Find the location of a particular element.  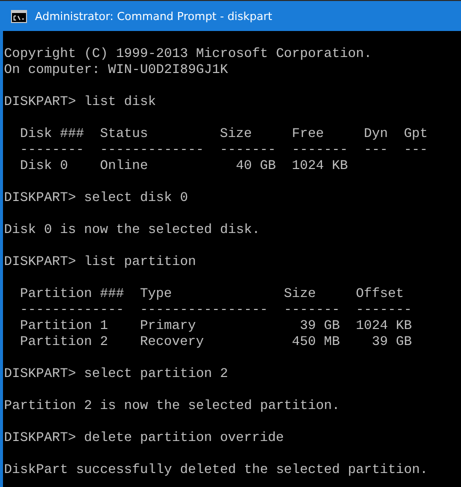

command-text: list disk is located at coordinates (120, 103).